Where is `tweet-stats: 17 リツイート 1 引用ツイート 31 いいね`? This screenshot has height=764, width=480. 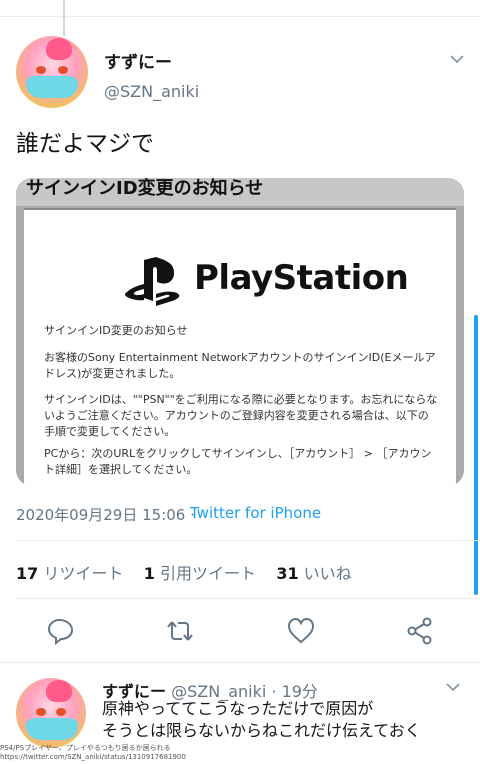
tweet-stats: 17 リツイート 1 引用ツイート 31 いいね is located at coordinates (184, 572).